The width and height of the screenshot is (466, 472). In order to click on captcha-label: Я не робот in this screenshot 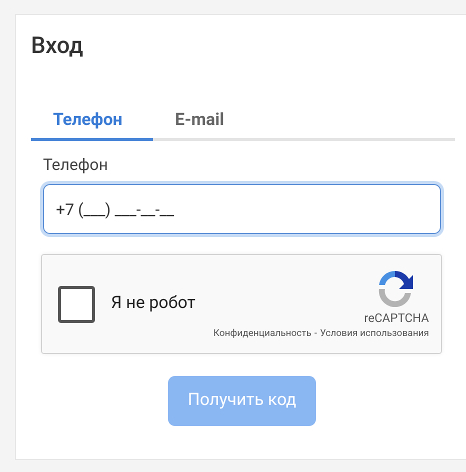, I will do `click(153, 304)`.